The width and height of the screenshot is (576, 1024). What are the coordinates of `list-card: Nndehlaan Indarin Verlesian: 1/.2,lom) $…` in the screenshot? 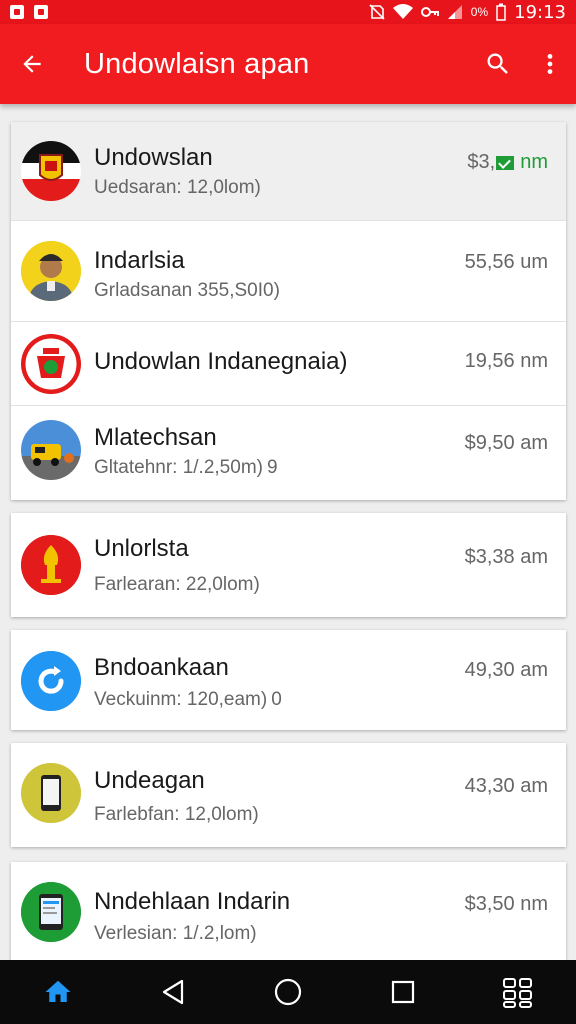 It's located at (288, 911).